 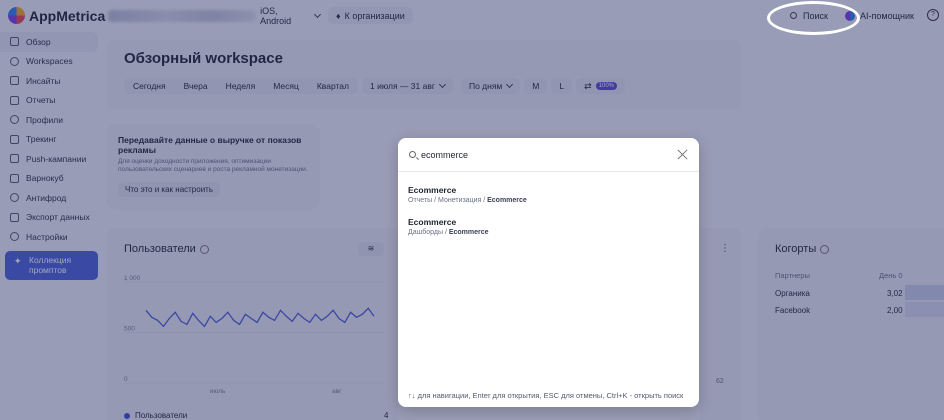 What do you see at coordinates (813, 18) in the screenshot?
I see `highlight-ellipse` at bounding box center [813, 18].